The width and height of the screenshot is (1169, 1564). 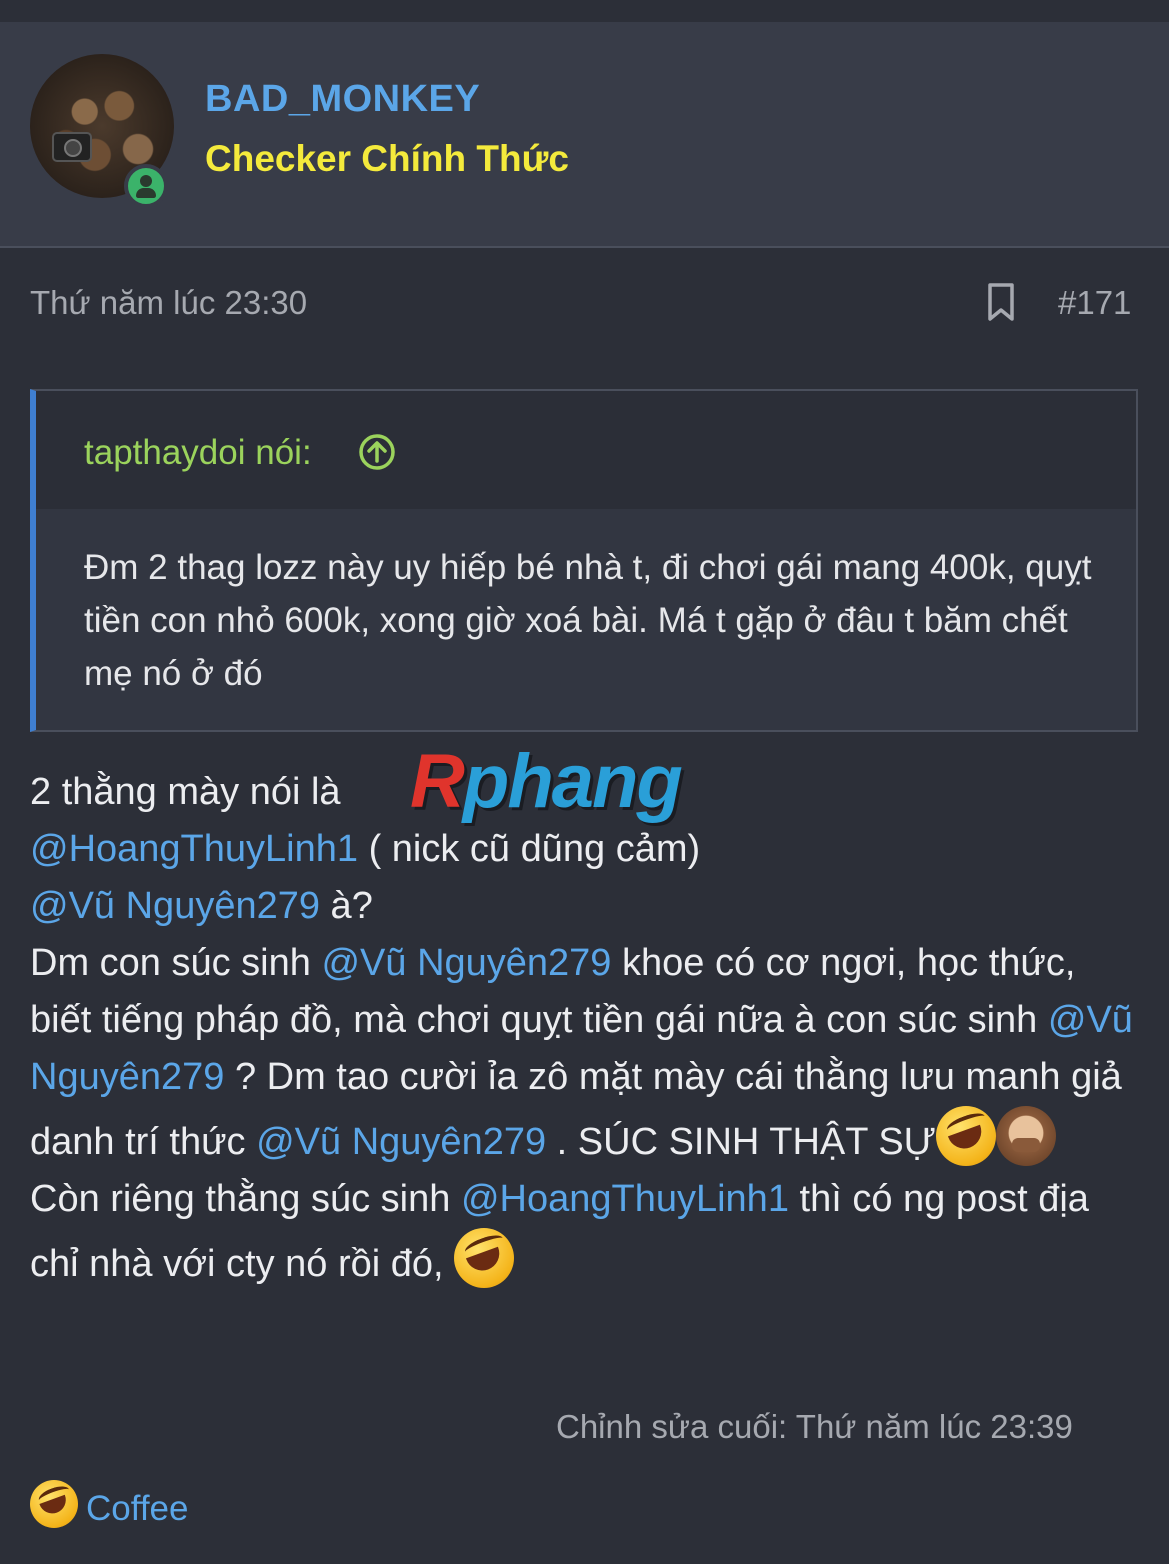 What do you see at coordinates (137, 1508) in the screenshot?
I see `reaction-label: Coffee` at bounding box center [137, 1508].